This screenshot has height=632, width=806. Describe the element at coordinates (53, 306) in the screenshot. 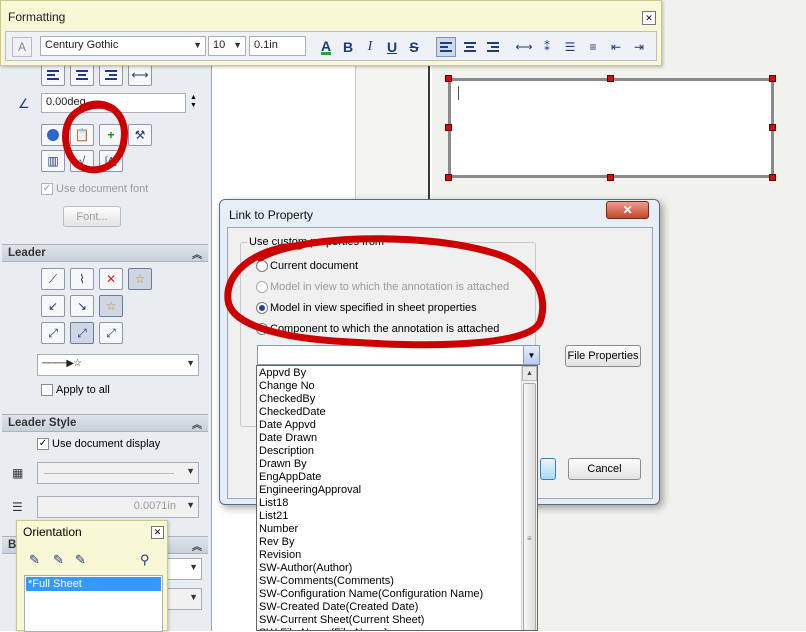

I see `leader-left-button: ↙` at that location.